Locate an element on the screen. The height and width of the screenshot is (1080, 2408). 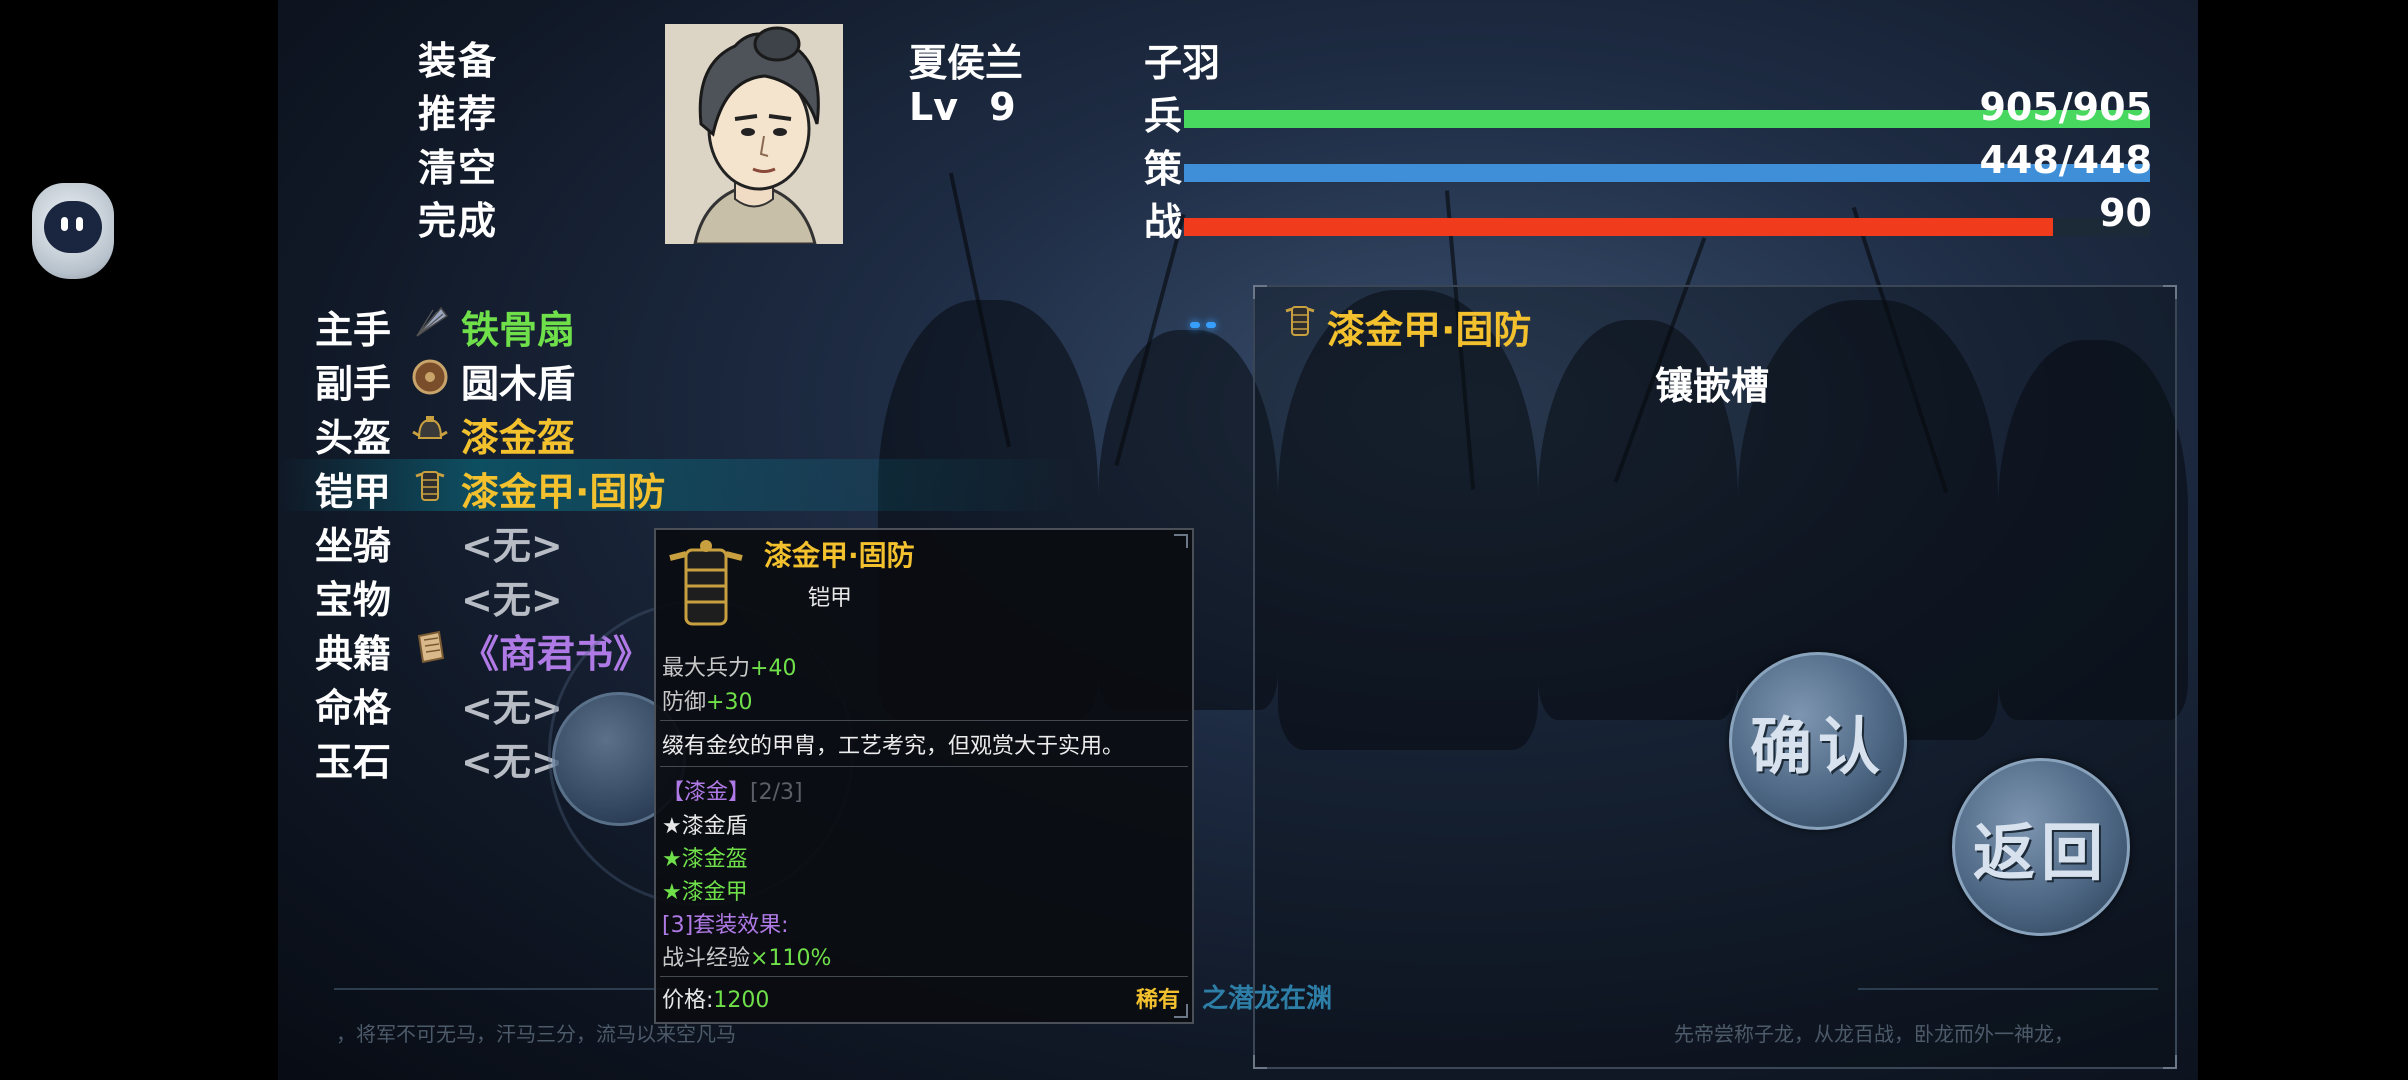
battle-label: 战 is located at coordinates (1163, 222).